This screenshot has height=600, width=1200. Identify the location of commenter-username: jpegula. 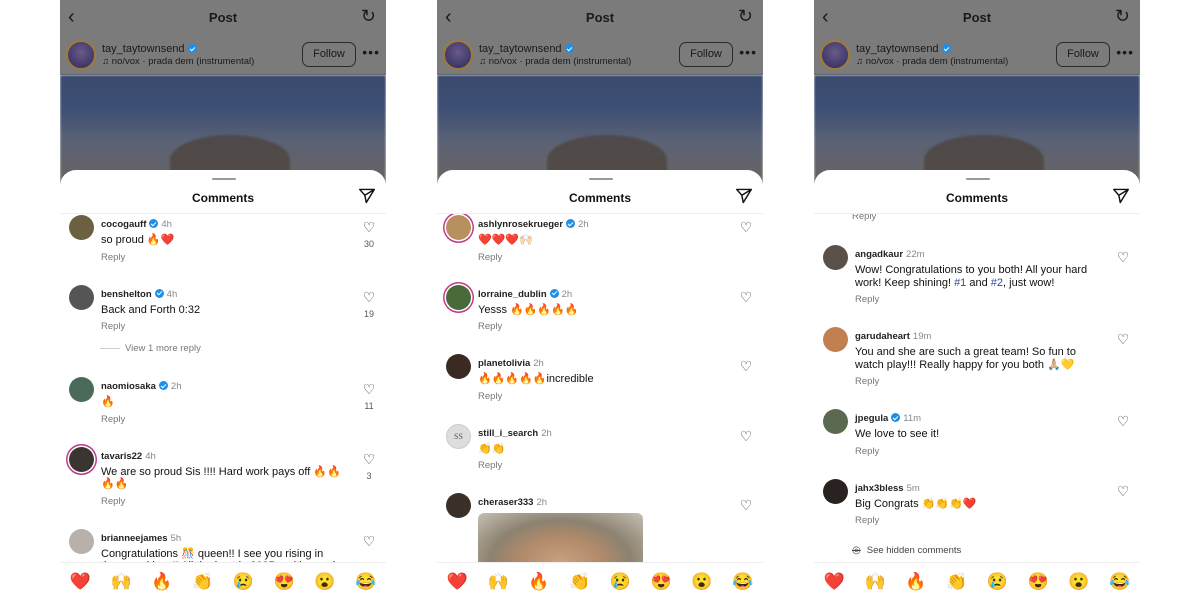
(871, 418).